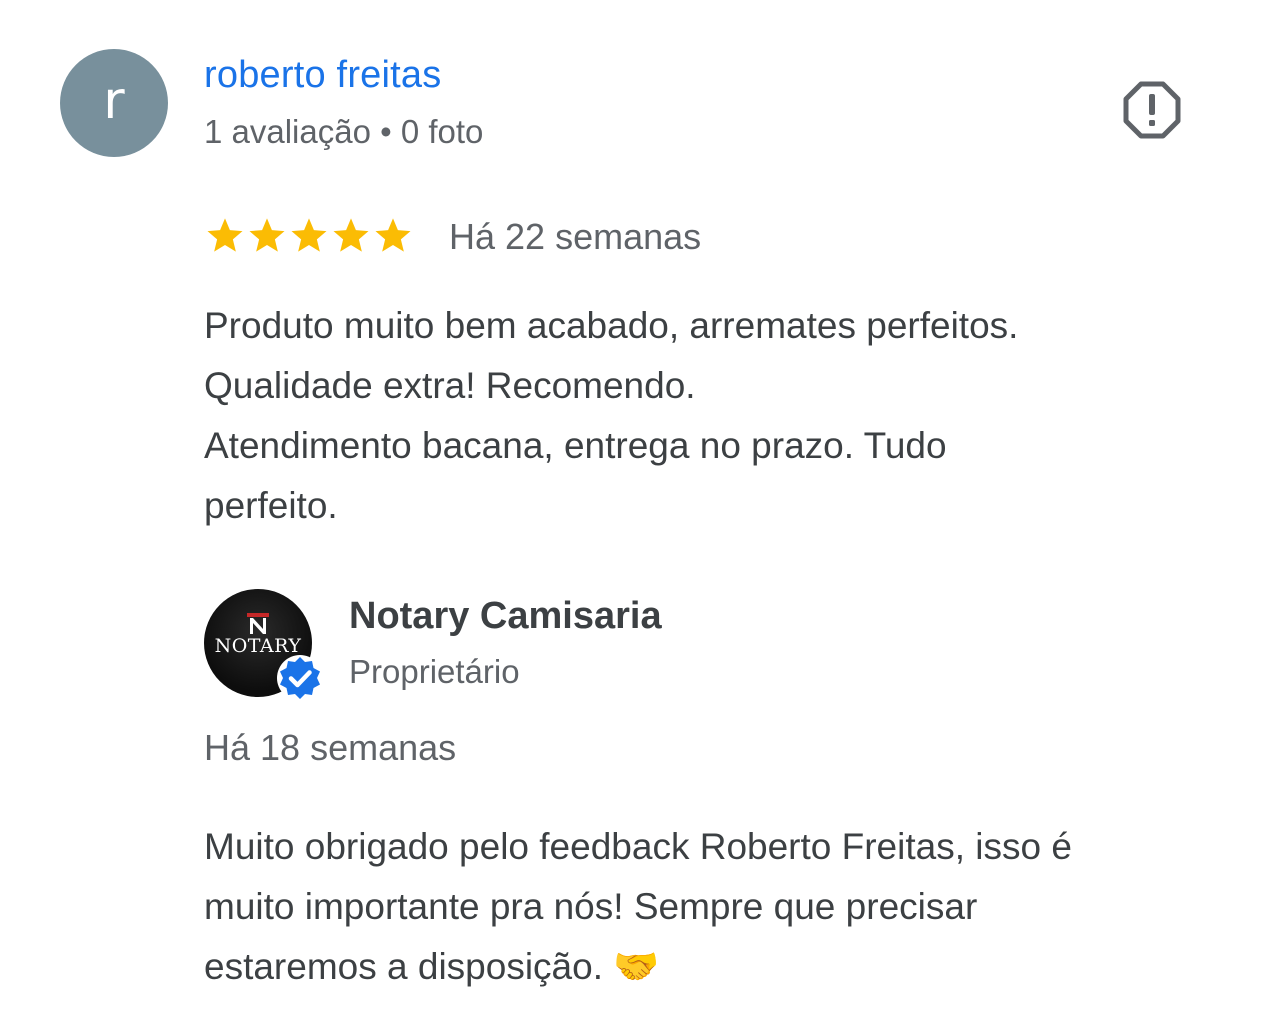 Image resolution: width=1284 pixels, height=1025 pixels. I want to click on owner-role: Proprietário, so click(434, 671).